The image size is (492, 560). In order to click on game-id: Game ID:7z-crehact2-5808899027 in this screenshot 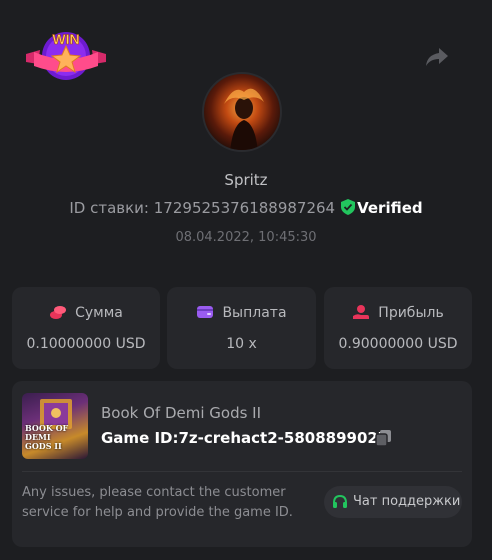, I will do `click(244, 438)`.